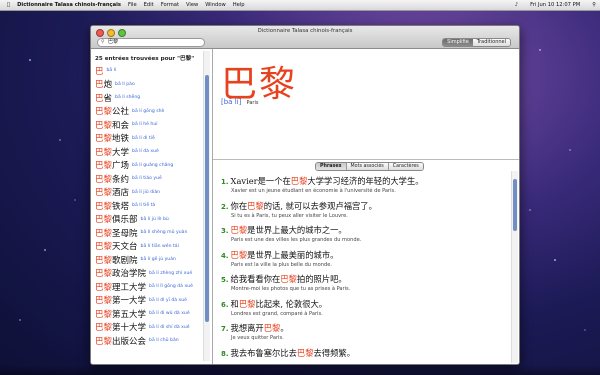 This screenshot has width=600, height=375. Describe the element at coordinates (405, 166) in the screenshot. I see `tab-characters: Caractères` at that location.